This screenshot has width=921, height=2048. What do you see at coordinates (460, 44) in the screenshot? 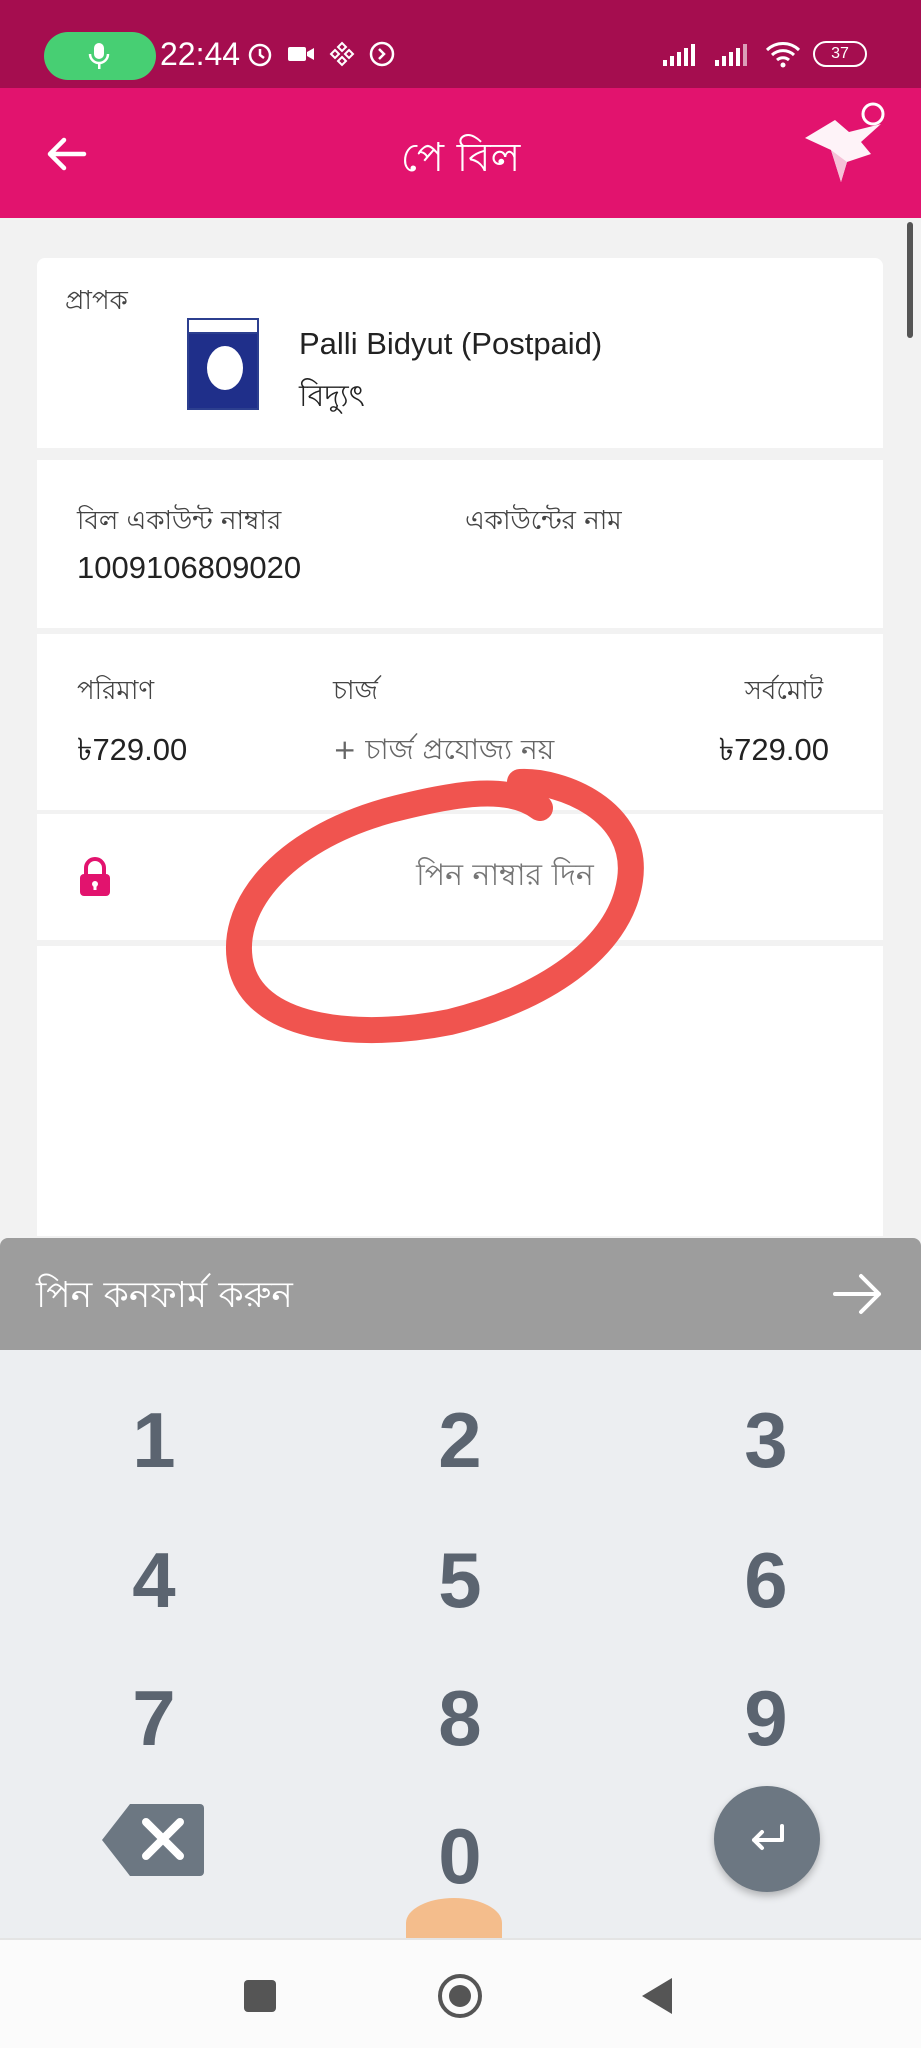
I see `status-bar: 22:44 37` at bounding box center [460, 44].